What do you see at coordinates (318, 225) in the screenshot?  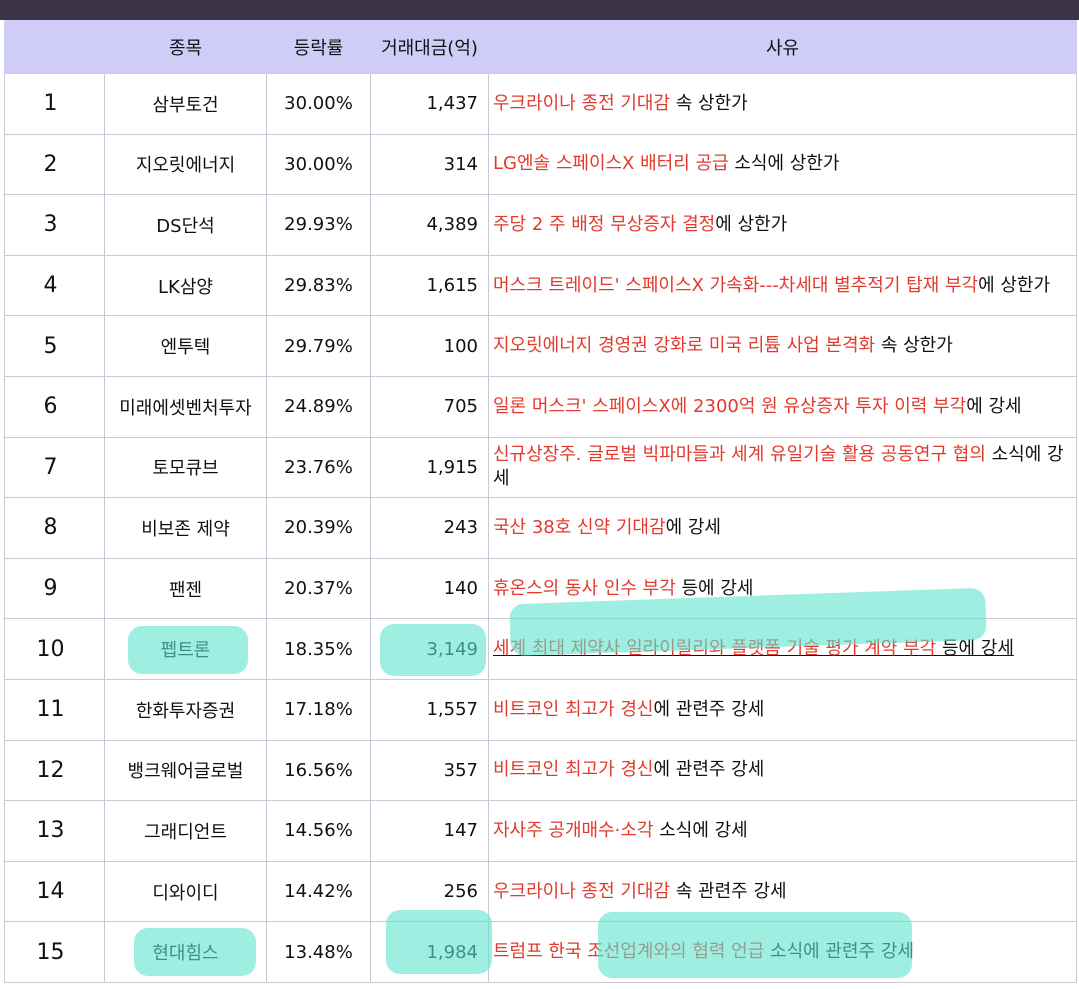 I see `change-rate: 29.93%` at bounding box center [318, 225].